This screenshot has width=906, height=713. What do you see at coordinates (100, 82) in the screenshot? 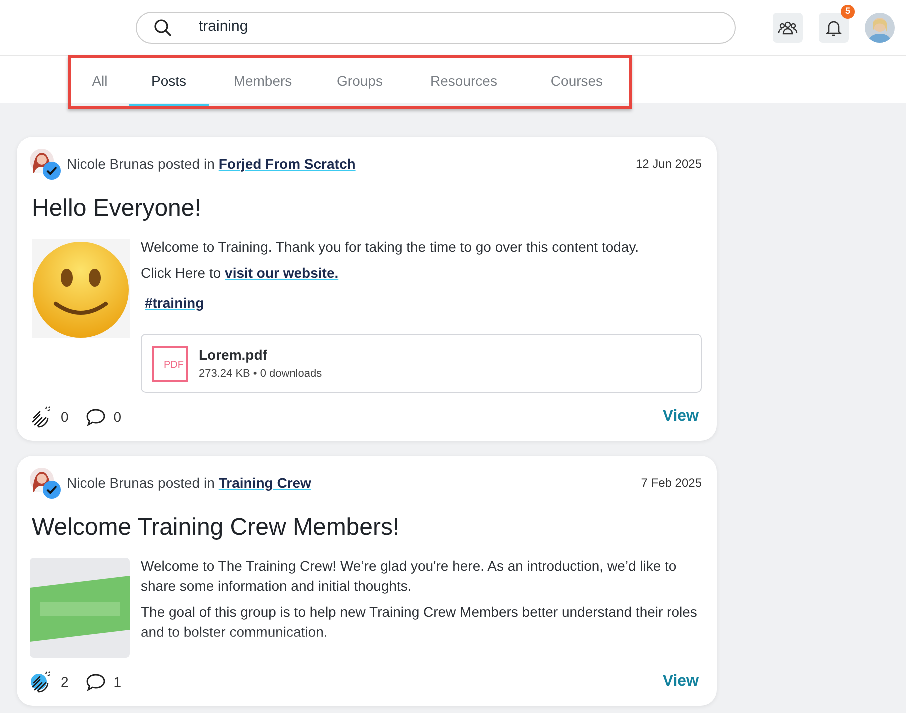
I see `filter-tab: All` at bounding box center [100, 82].